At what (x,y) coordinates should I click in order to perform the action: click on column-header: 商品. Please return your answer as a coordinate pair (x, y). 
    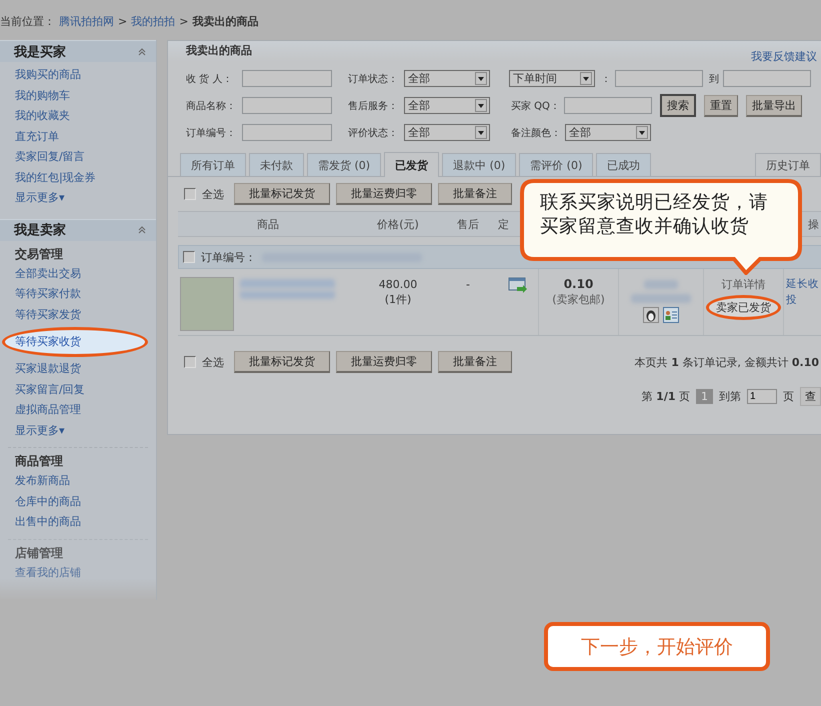
    Looking at the image, I should click on (268, 224).